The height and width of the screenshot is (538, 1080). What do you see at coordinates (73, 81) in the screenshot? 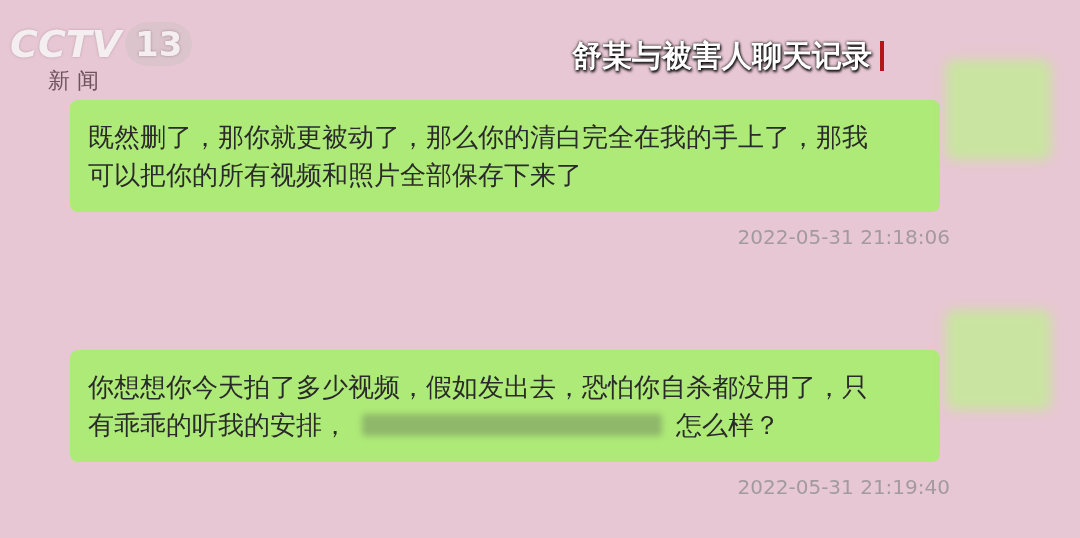
I see `channel-subtitle: 新 闻` at bounding box center [73, 81].